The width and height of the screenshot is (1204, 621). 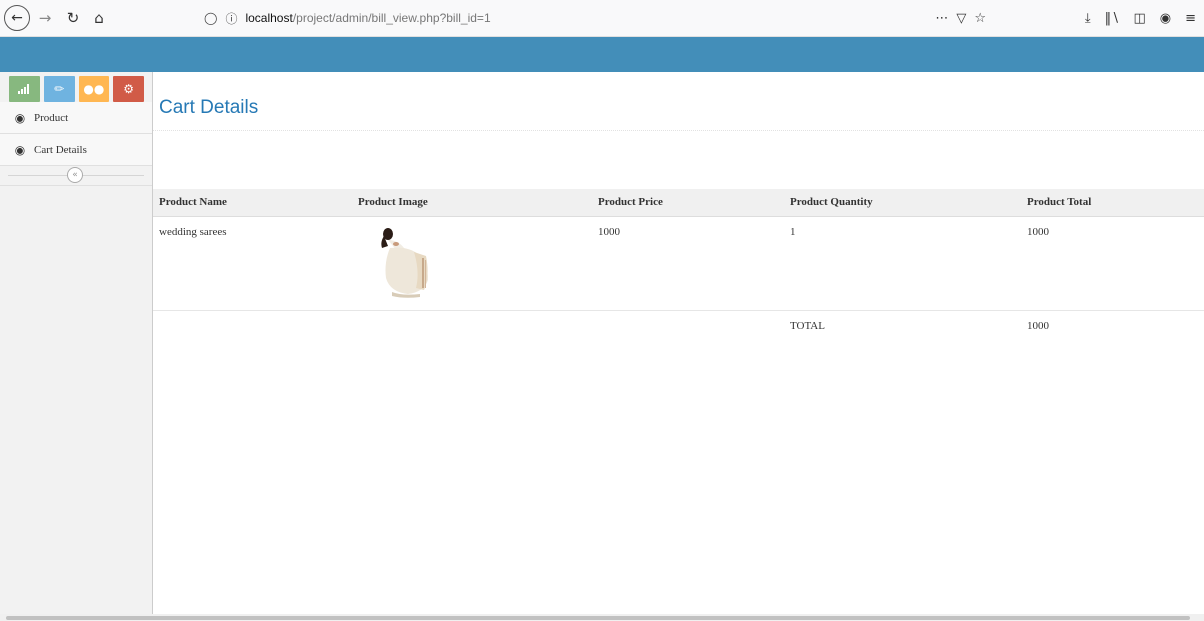 I want to click on sidebar-collapse-row: «, so click(x=76, y=176).